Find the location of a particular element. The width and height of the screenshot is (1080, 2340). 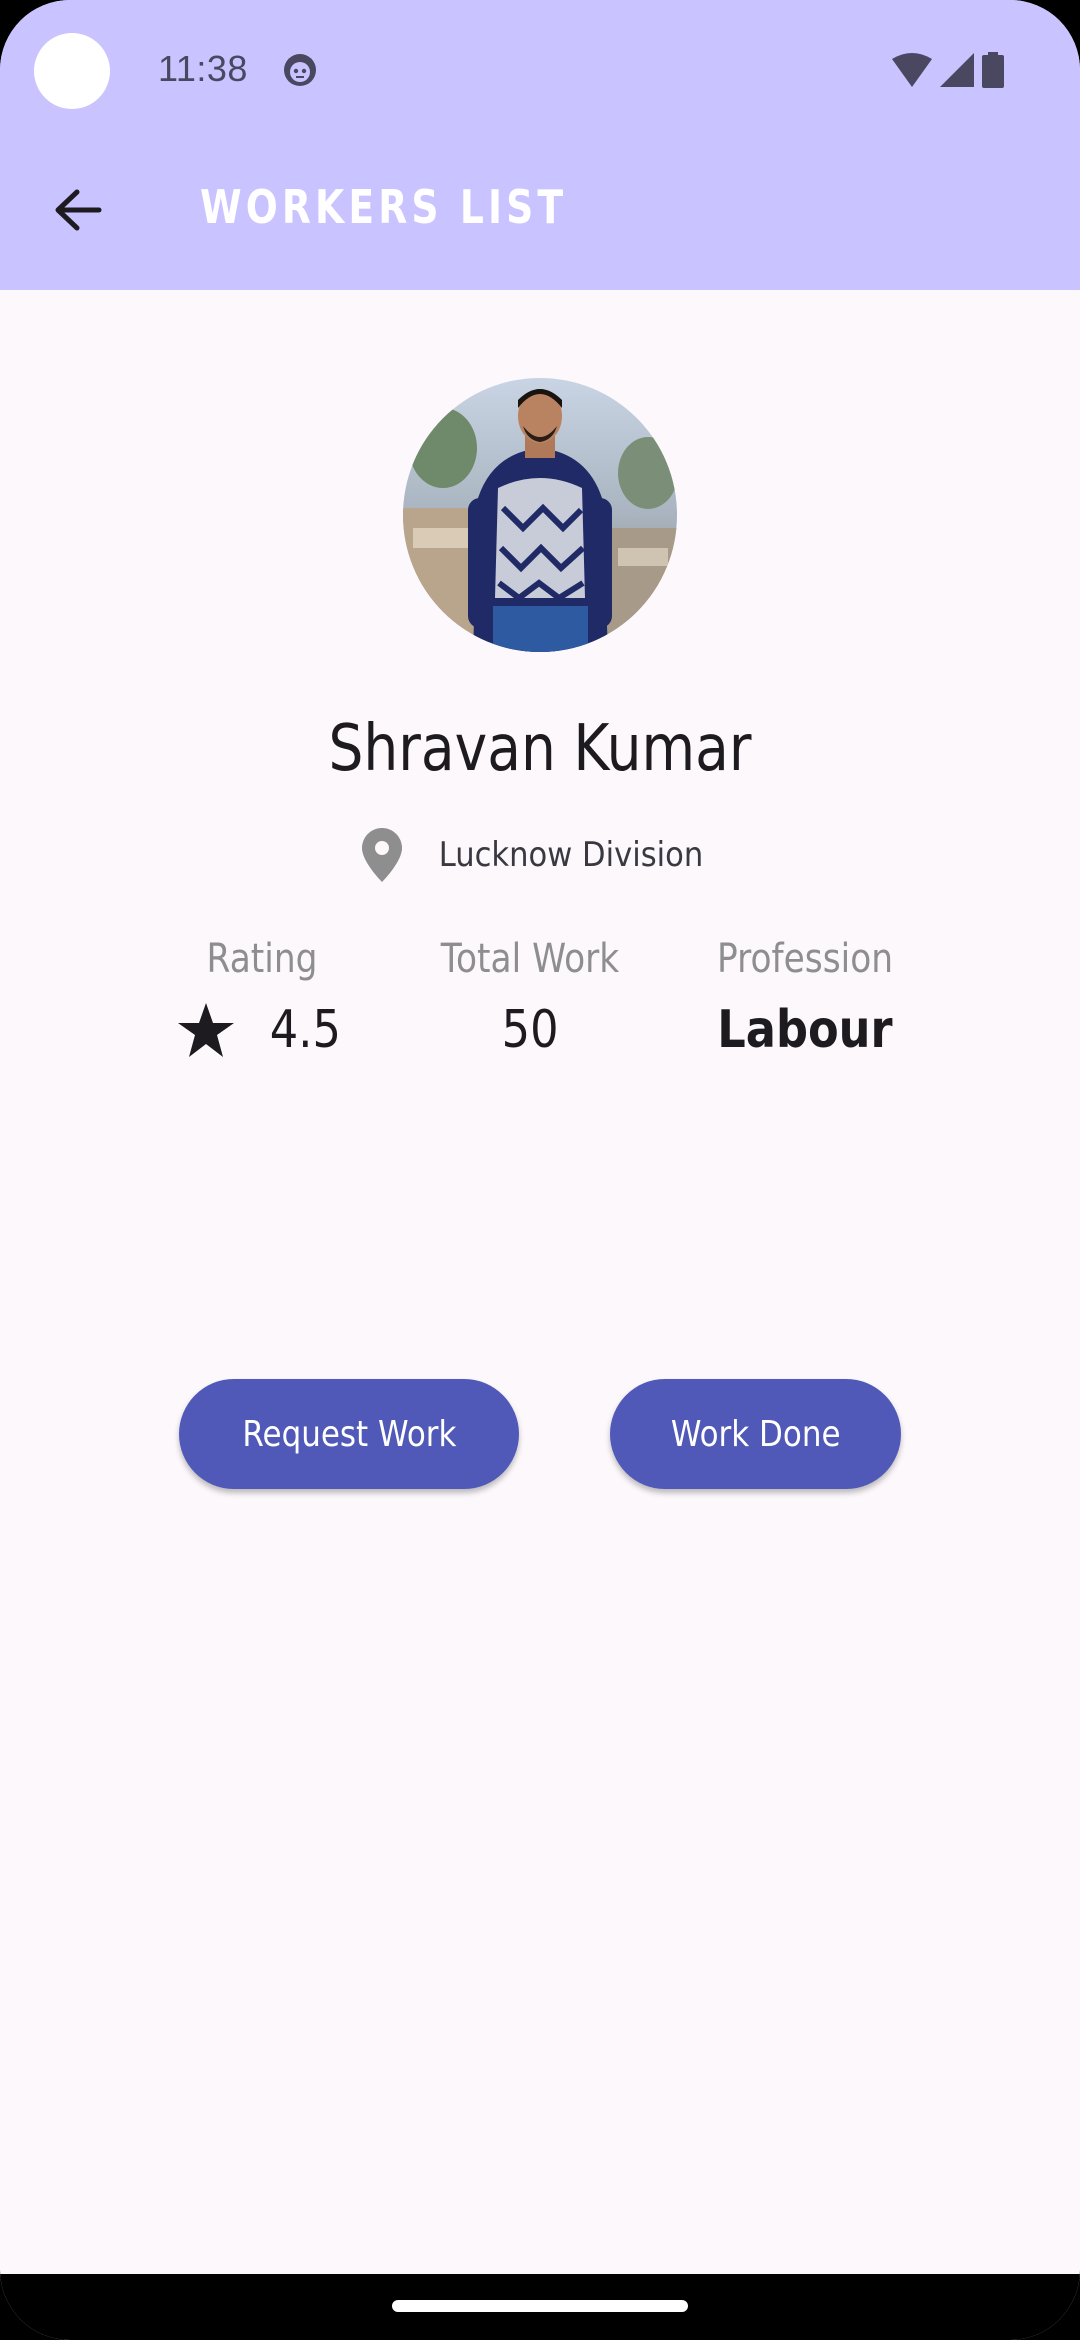

navigation-bar is located at coordinates (540, 2307).